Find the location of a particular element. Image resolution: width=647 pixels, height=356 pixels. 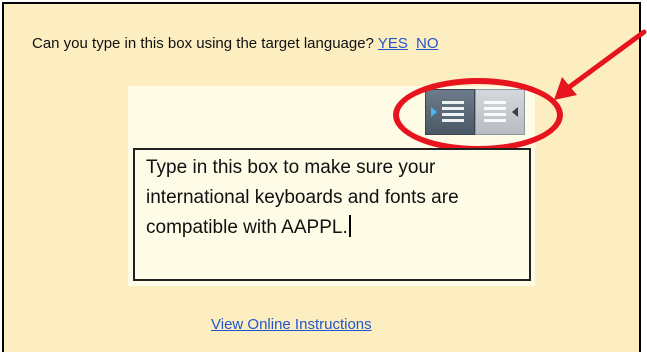

right-to-left-button is located at coordinates (500, 112).